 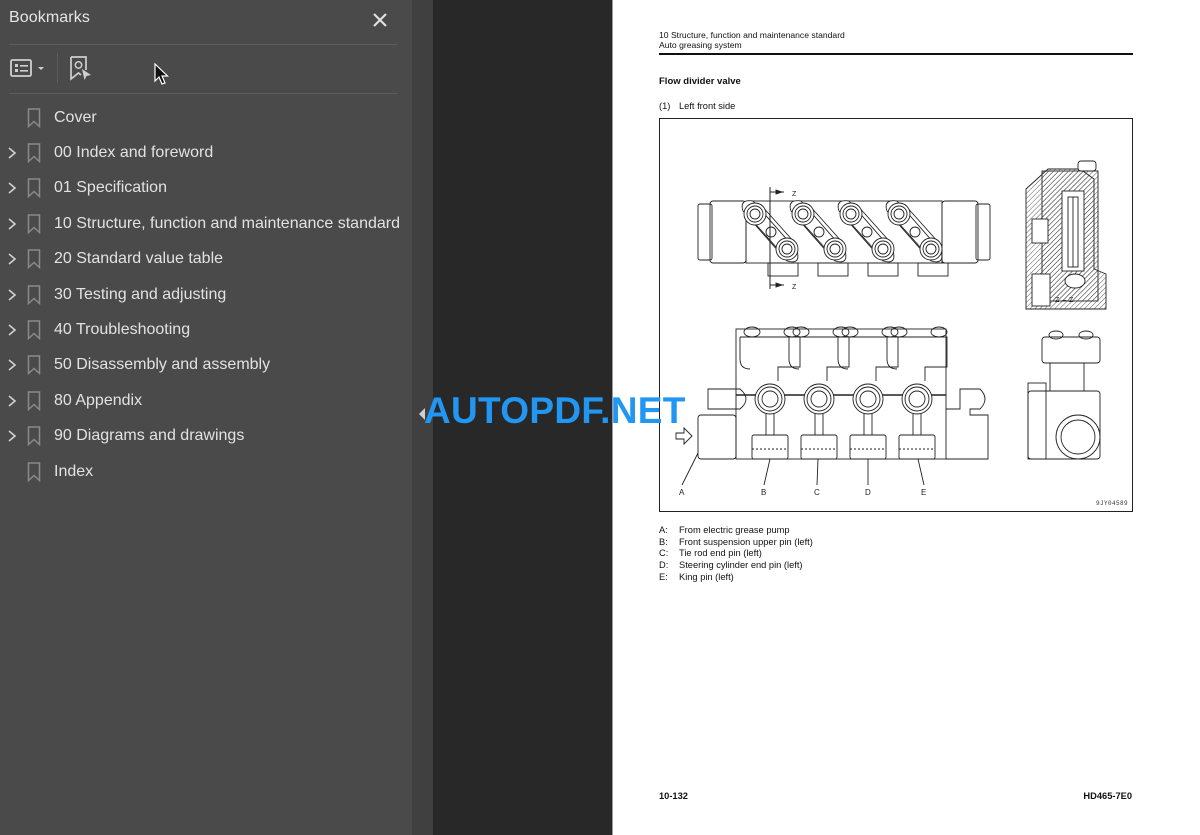 I want to click on valve-drawing: Z Z Z – Z A B C D E, so click(x=891, y=328).